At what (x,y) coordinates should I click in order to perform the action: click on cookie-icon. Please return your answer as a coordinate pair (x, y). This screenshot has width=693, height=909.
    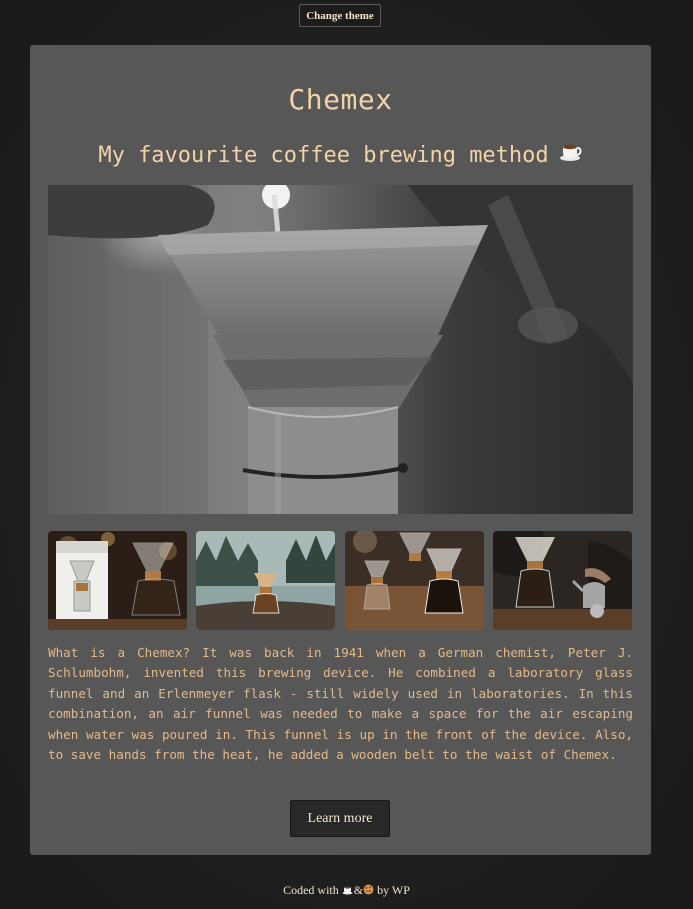
    Looking at the image, I should click on (368, 890).